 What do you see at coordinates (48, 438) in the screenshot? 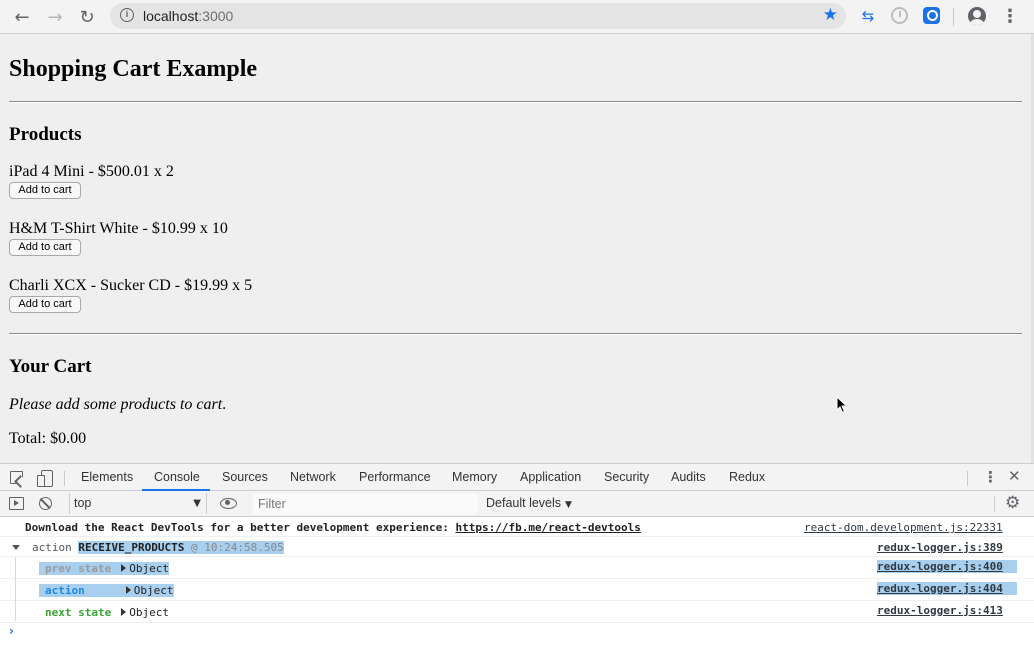
I see `cart-total: Total: $0.00` at bounding box center [48, 438].